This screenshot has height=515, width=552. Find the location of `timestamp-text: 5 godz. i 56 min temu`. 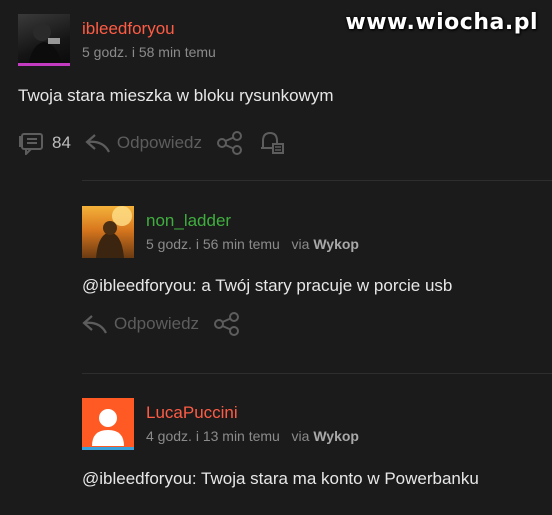

timestamp-text: 5 godz. i 56 min temu is located at coordinates (213, 244).